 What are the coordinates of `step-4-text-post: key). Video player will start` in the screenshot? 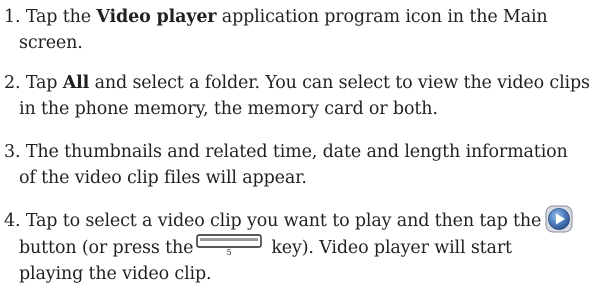 It's located at (391, 248).